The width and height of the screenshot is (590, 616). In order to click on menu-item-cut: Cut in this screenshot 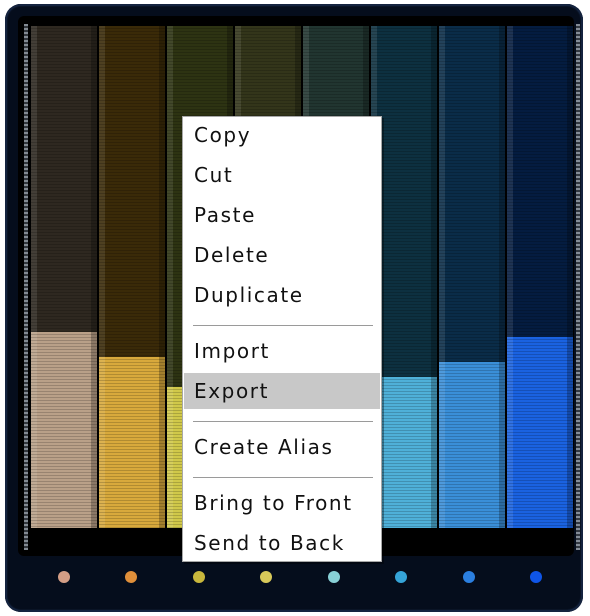, I will do `click(282, 175)`.